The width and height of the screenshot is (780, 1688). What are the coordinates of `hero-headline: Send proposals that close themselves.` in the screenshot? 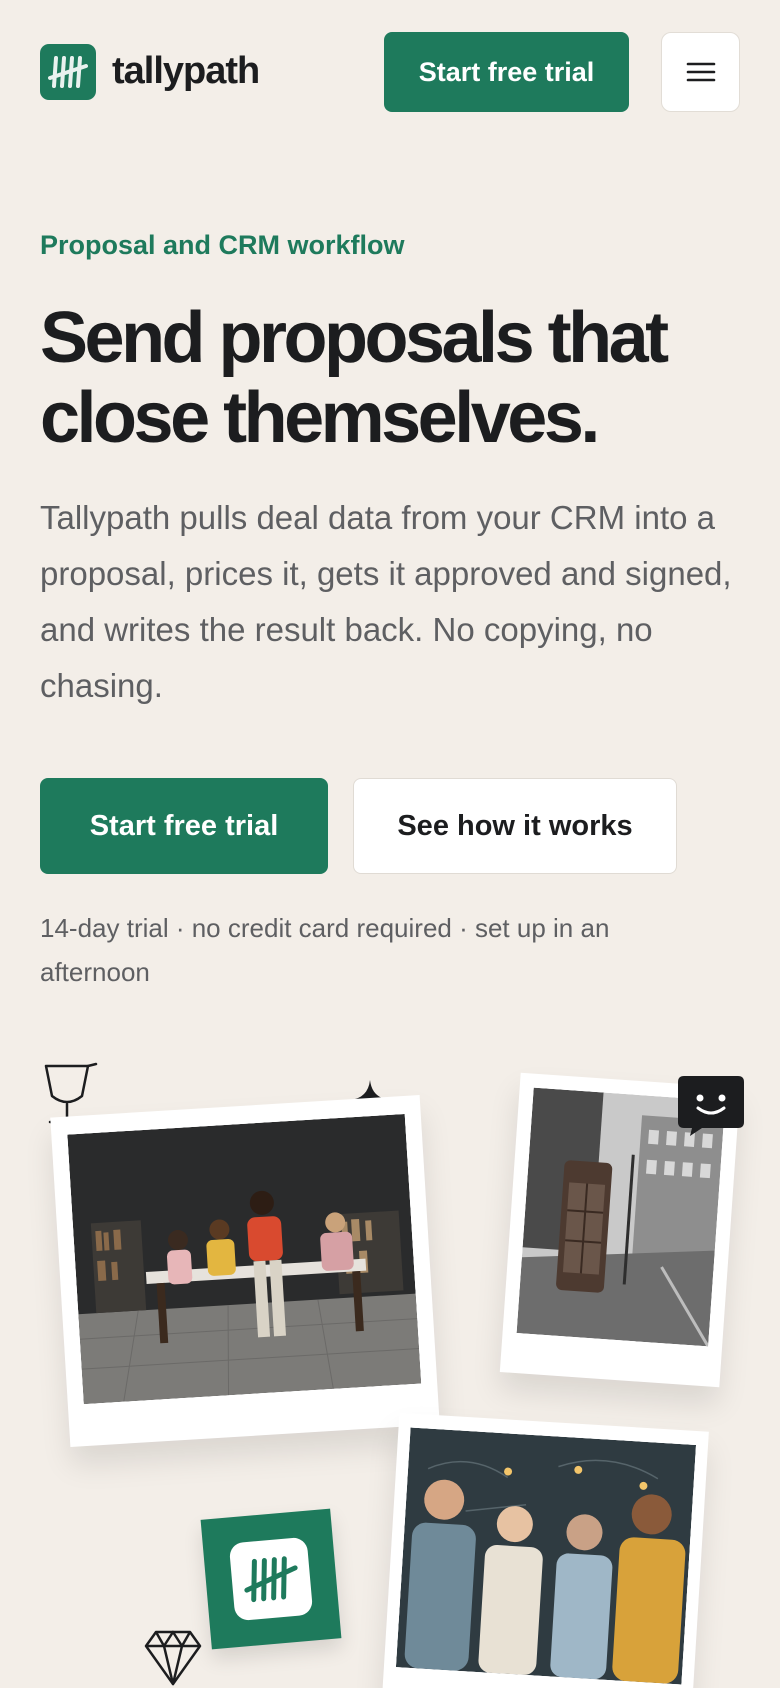 It's located at (390, 378).